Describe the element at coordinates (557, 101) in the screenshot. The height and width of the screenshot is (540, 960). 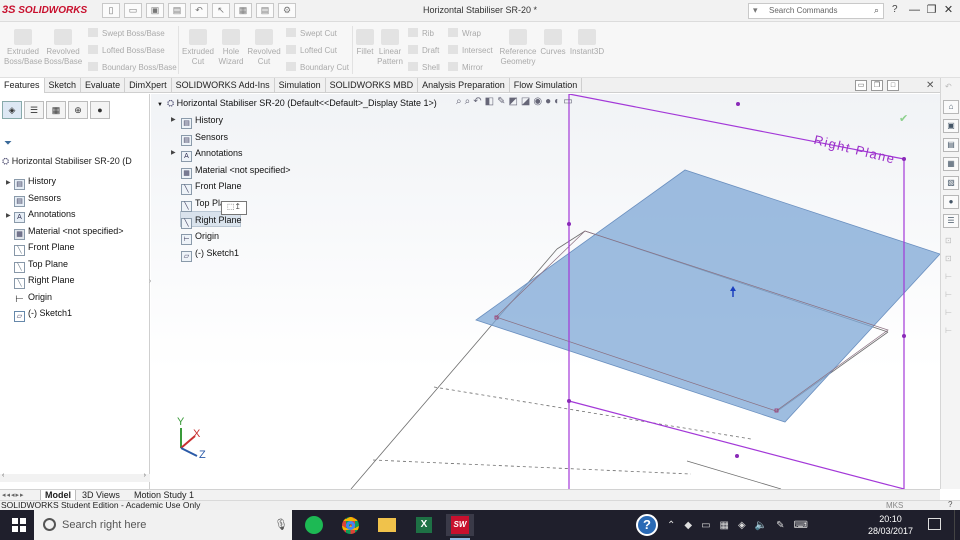
I see `apply-scene-icon: ◐` at that location.